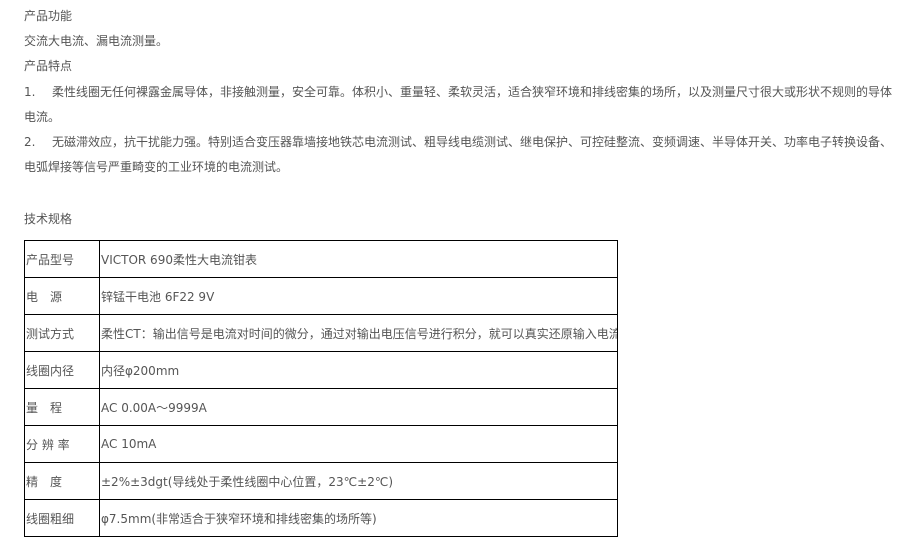  I want to click on feature-item-1-continued: 电流。, so click(42, 117).